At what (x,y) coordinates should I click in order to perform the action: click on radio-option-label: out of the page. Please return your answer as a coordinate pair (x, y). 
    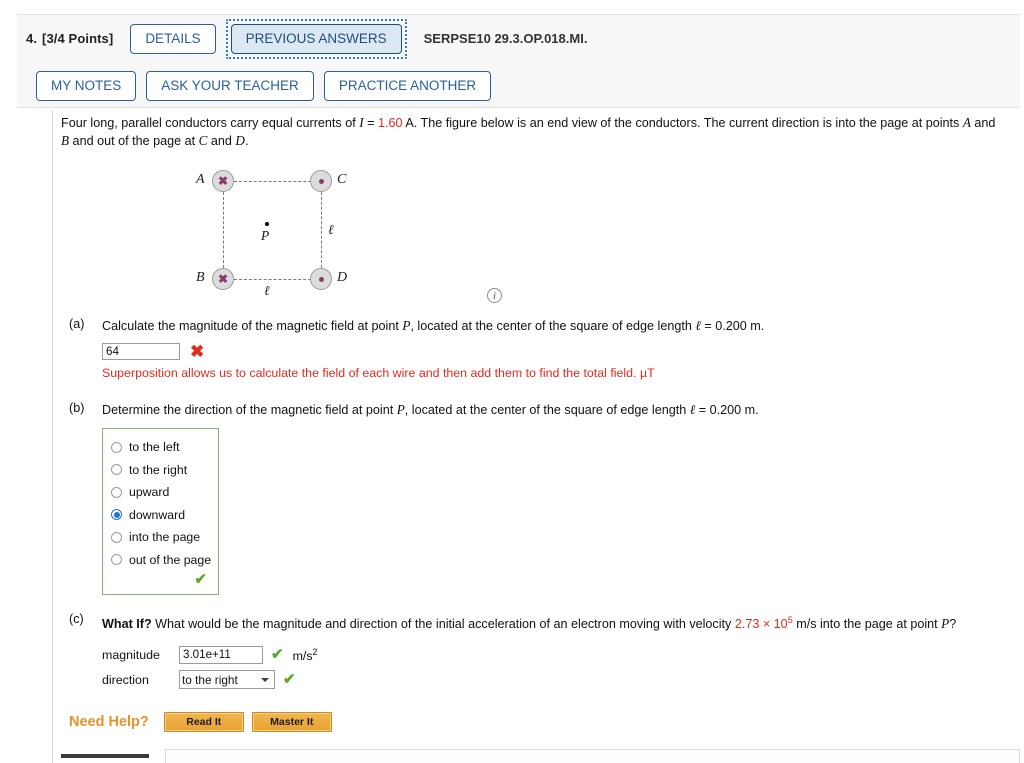
    Looking at the image, I should click on (170, 559).